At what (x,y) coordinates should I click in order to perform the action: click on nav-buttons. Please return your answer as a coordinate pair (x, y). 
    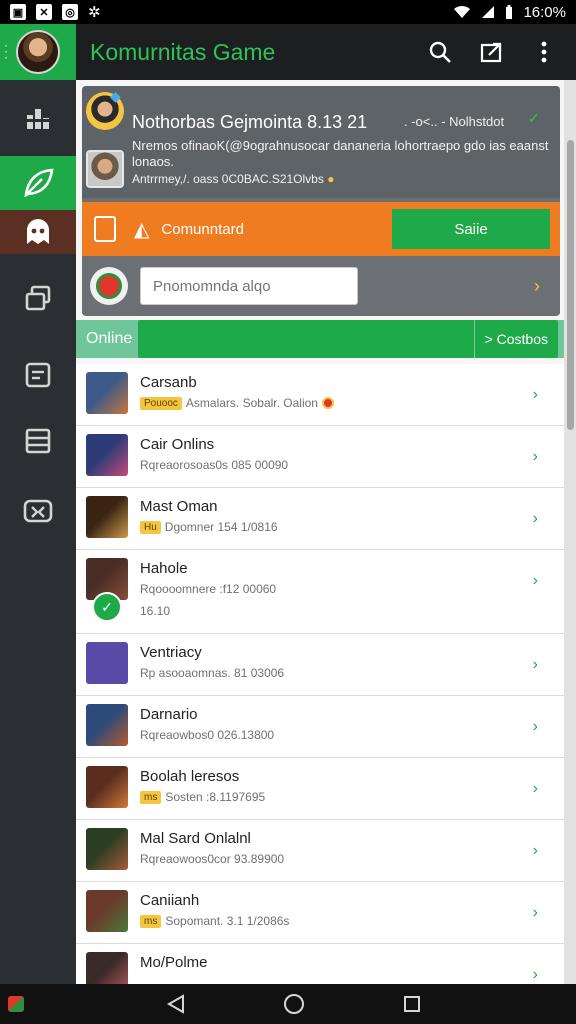
    Looking at the image, I should click on (294, 1004).